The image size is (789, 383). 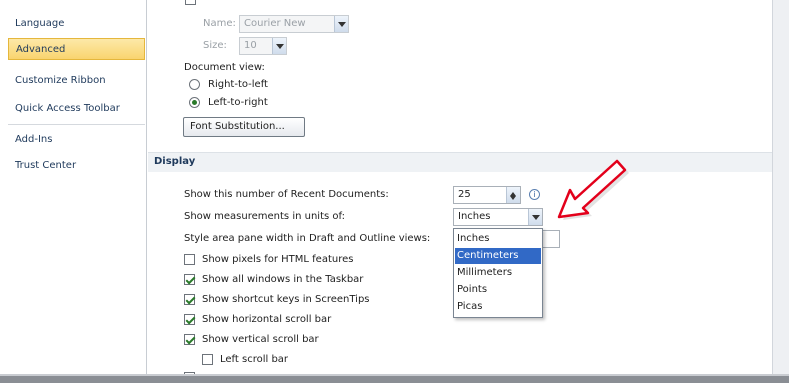 I want to click on show-pixels-checkbox, so click(x=189, y=259).